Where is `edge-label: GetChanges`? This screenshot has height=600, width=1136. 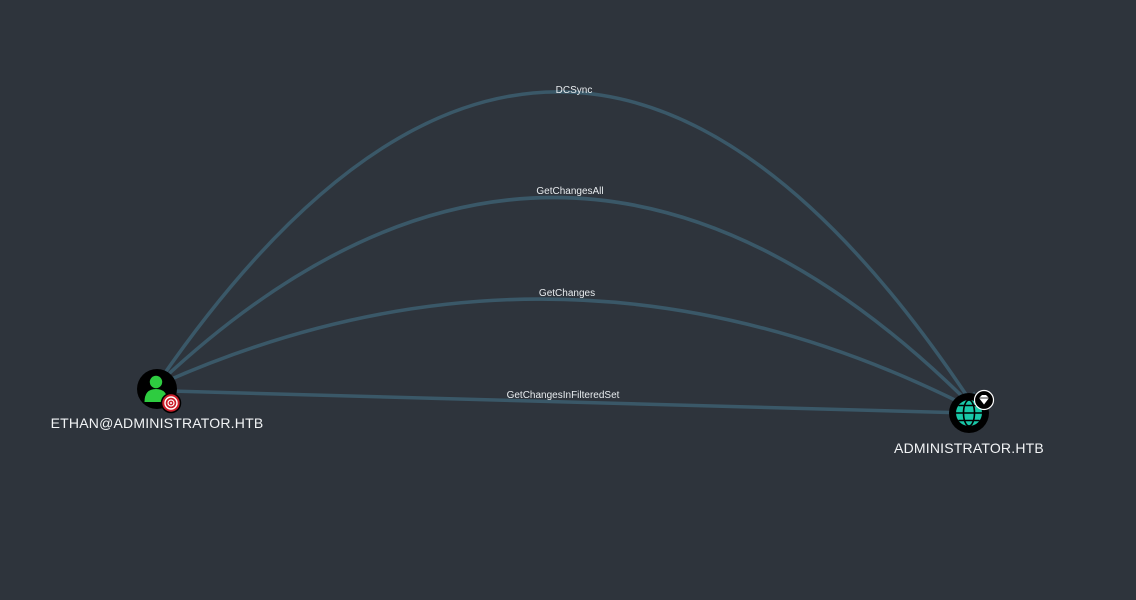
edge-label: GetChanges is located at coordinates (567, 293).